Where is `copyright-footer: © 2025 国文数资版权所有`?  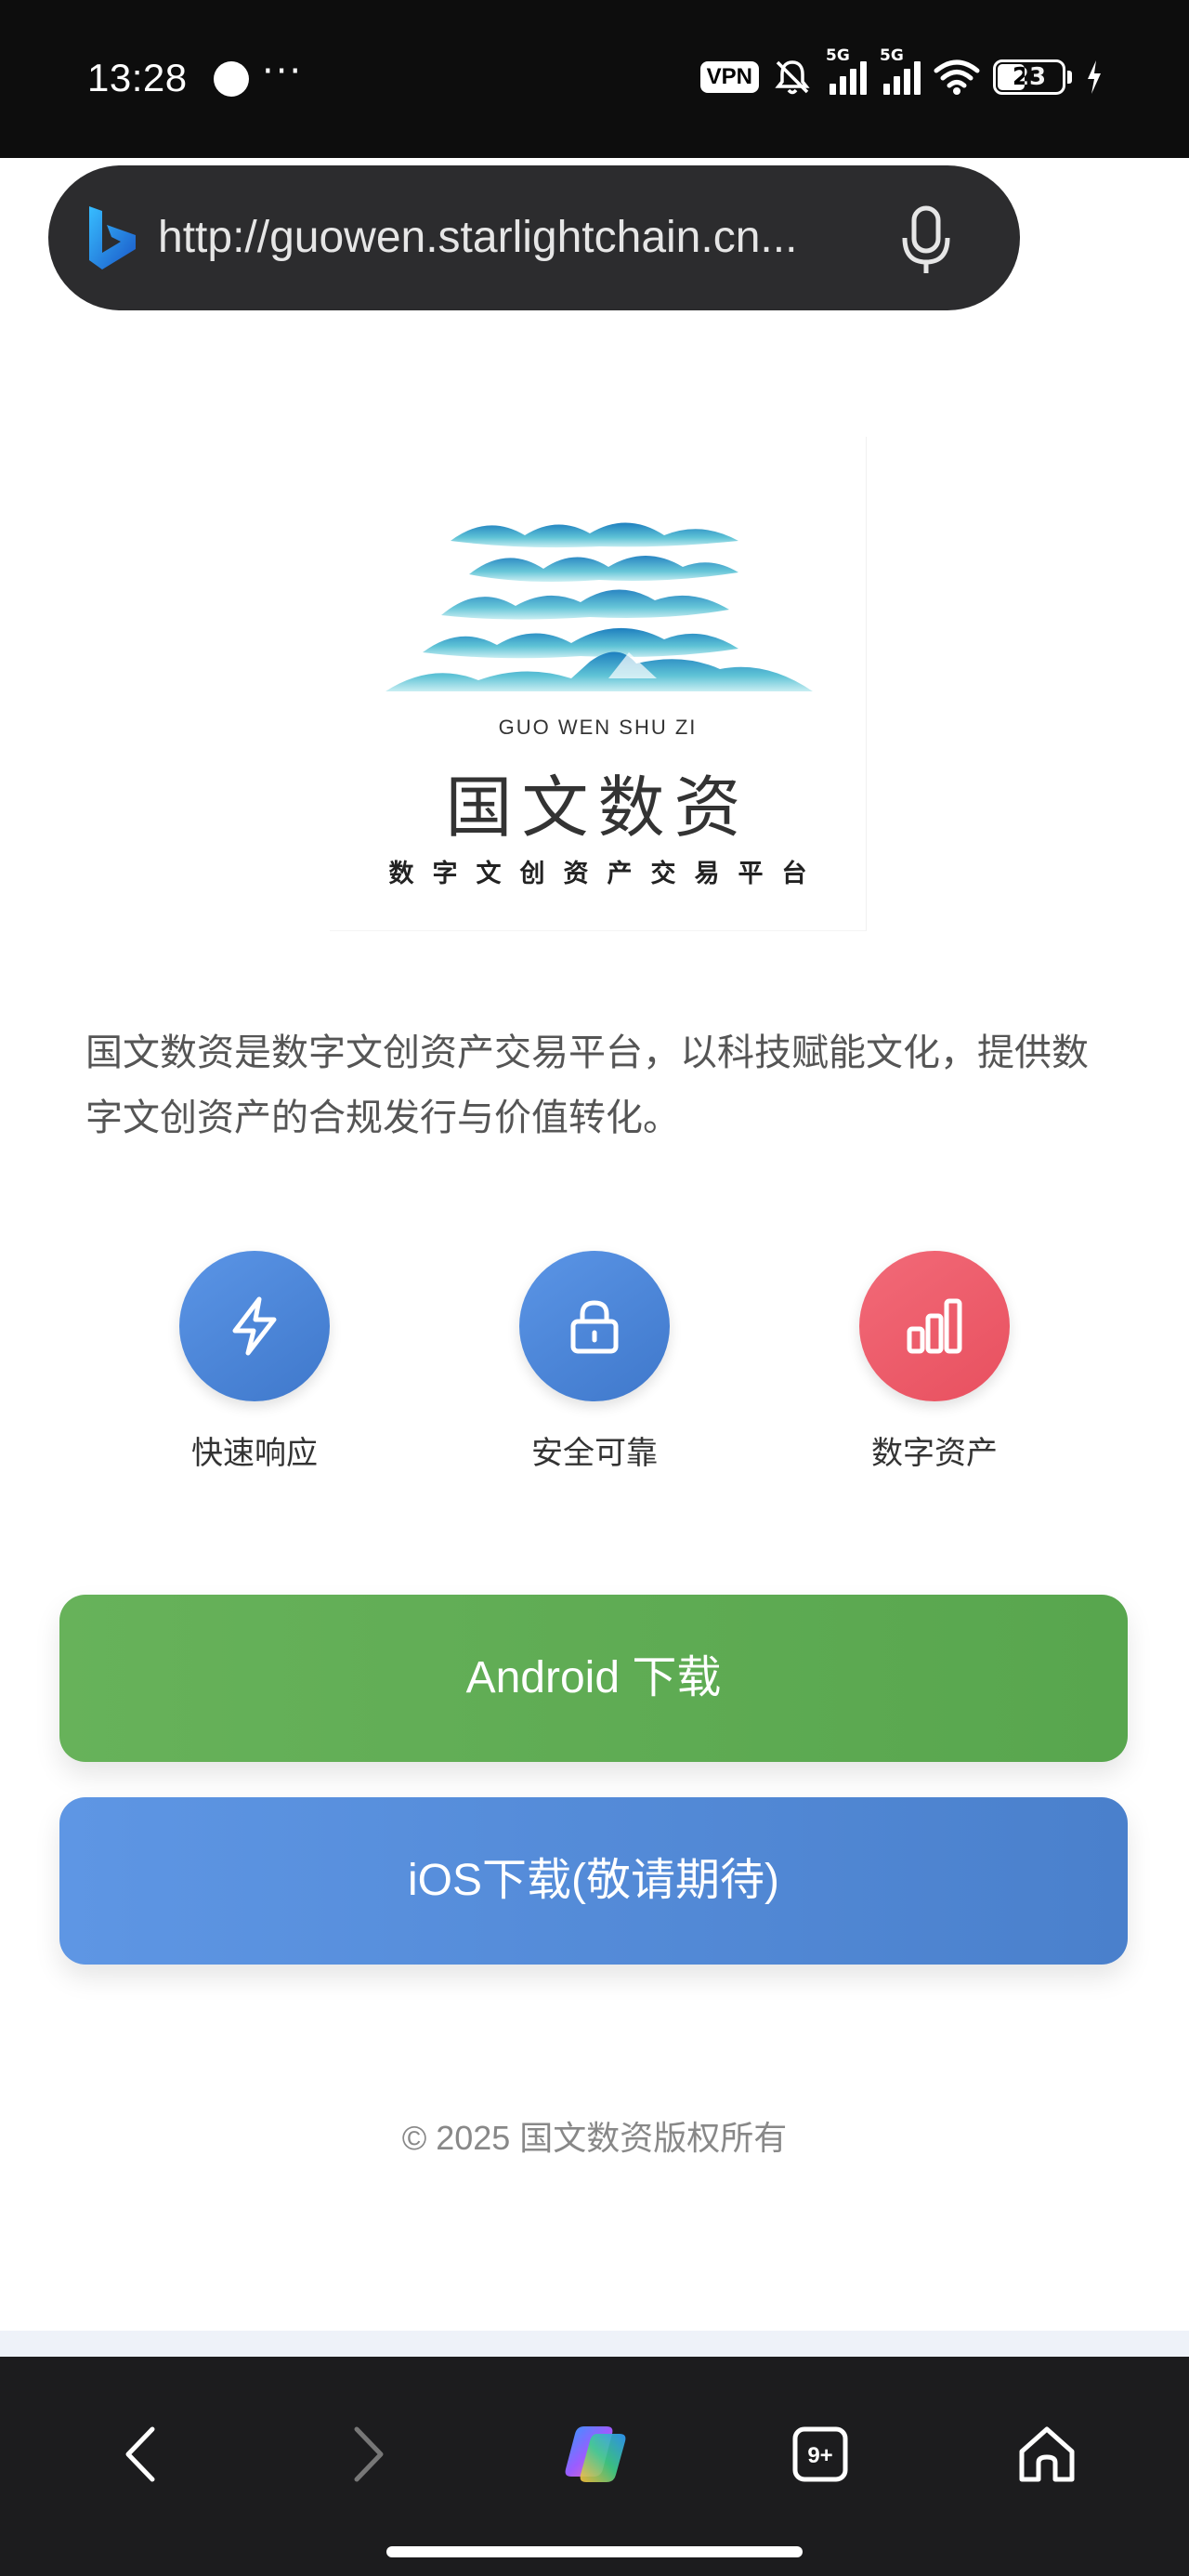
copyright-footer: © 2025 国文数资版权所有 is located at coordinates (594, 2138).